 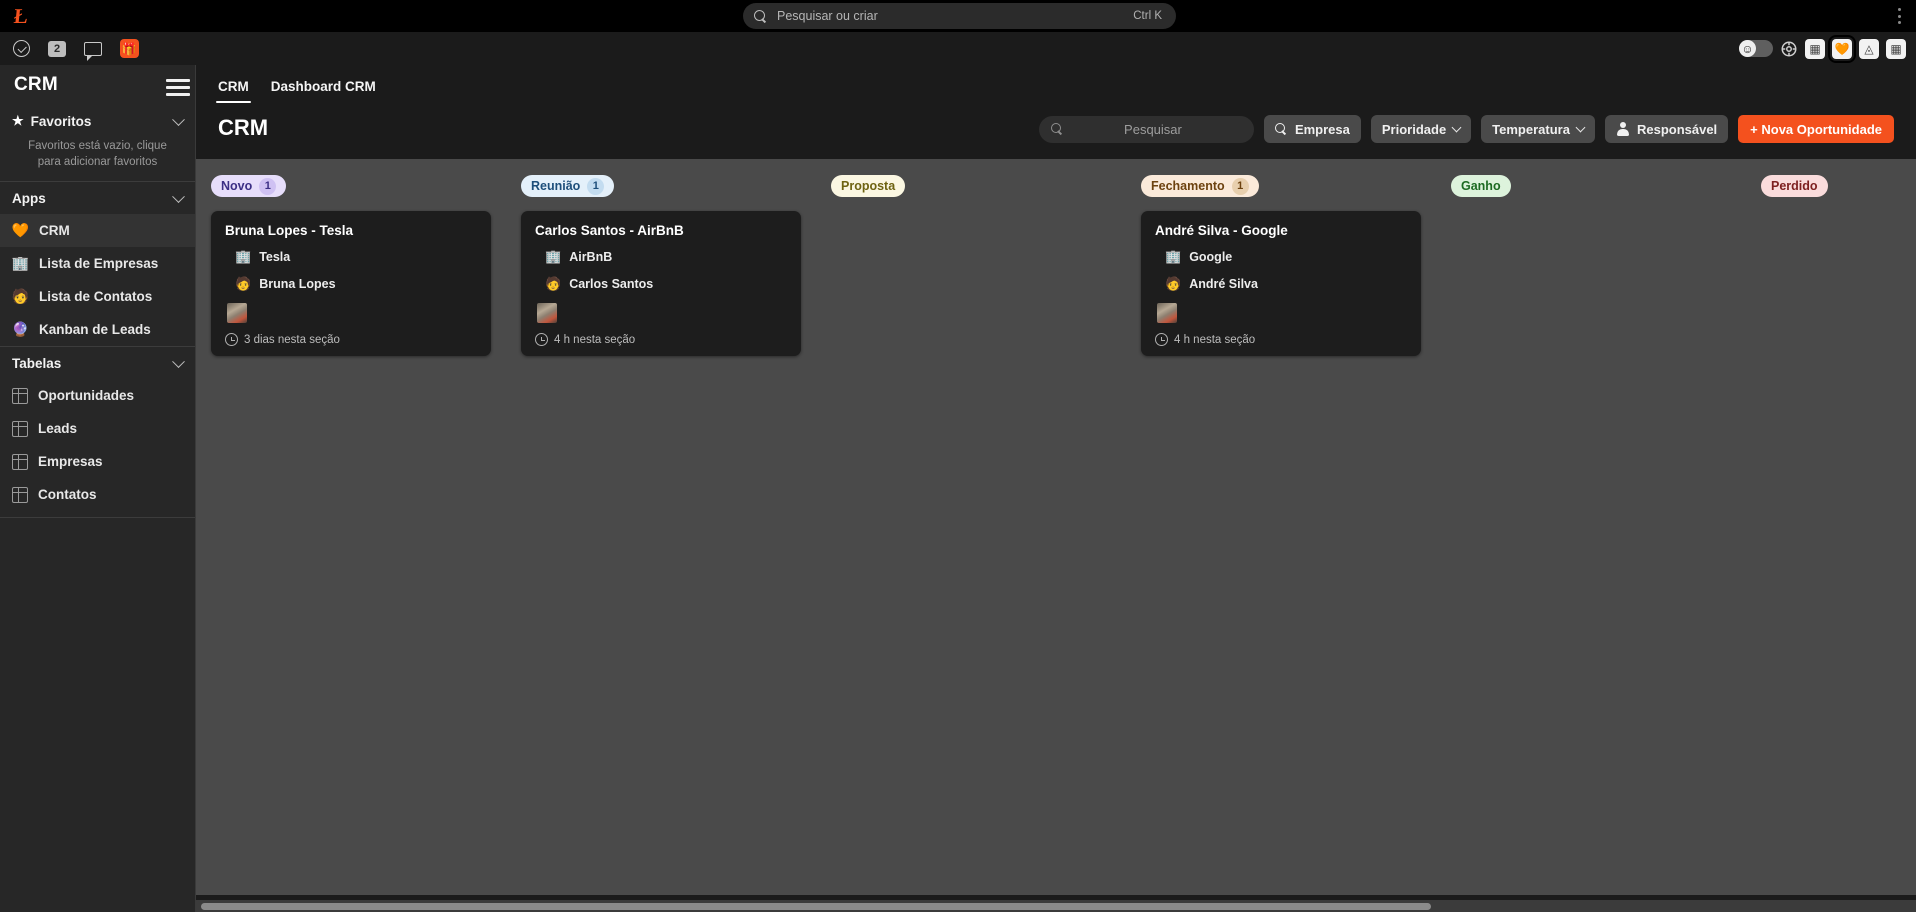 What do you see at coordinates (21, 16) in the screenshot?
I see `lark-logo-icon: Ł` at bounding box center [21, 16].